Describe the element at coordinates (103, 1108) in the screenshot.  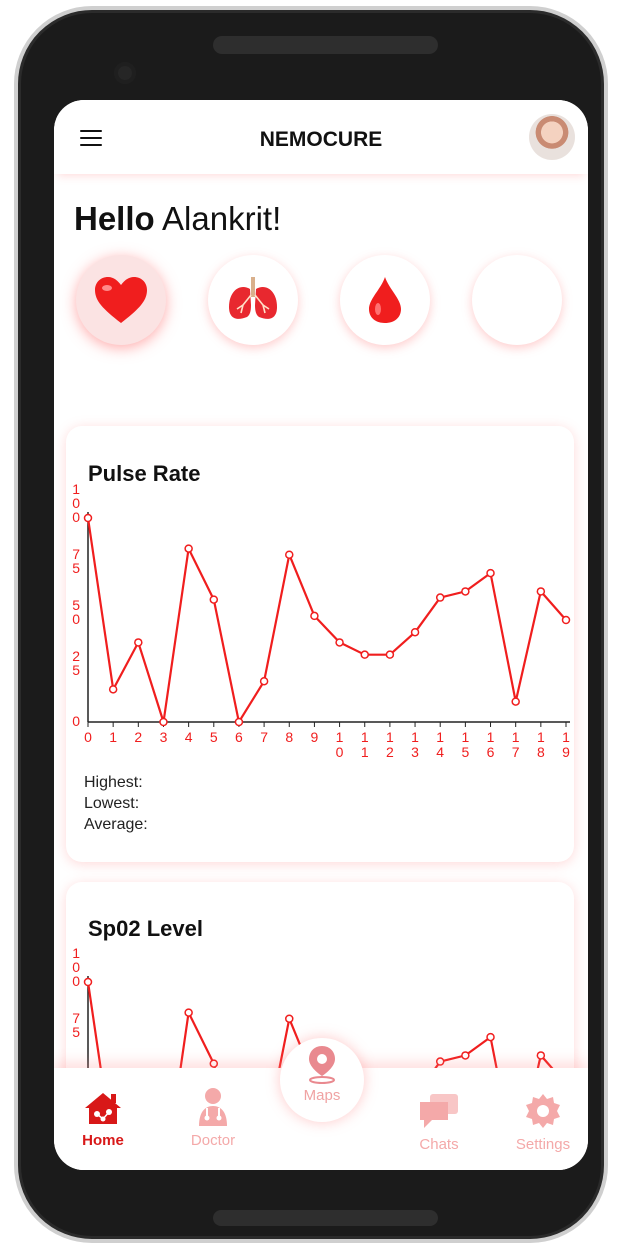
I see `home-icon` at that location.